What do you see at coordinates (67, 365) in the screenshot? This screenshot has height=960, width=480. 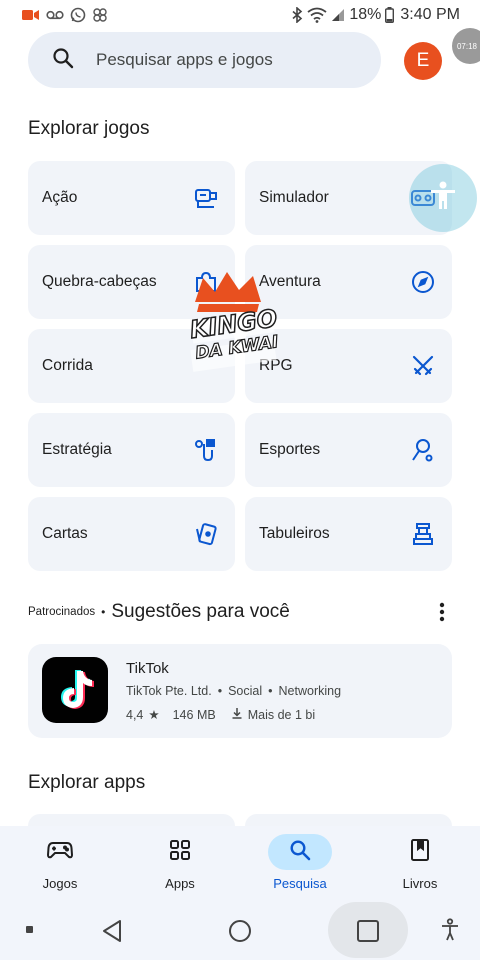 I see `category-label: Corrida` at bounding box center [67, 365].